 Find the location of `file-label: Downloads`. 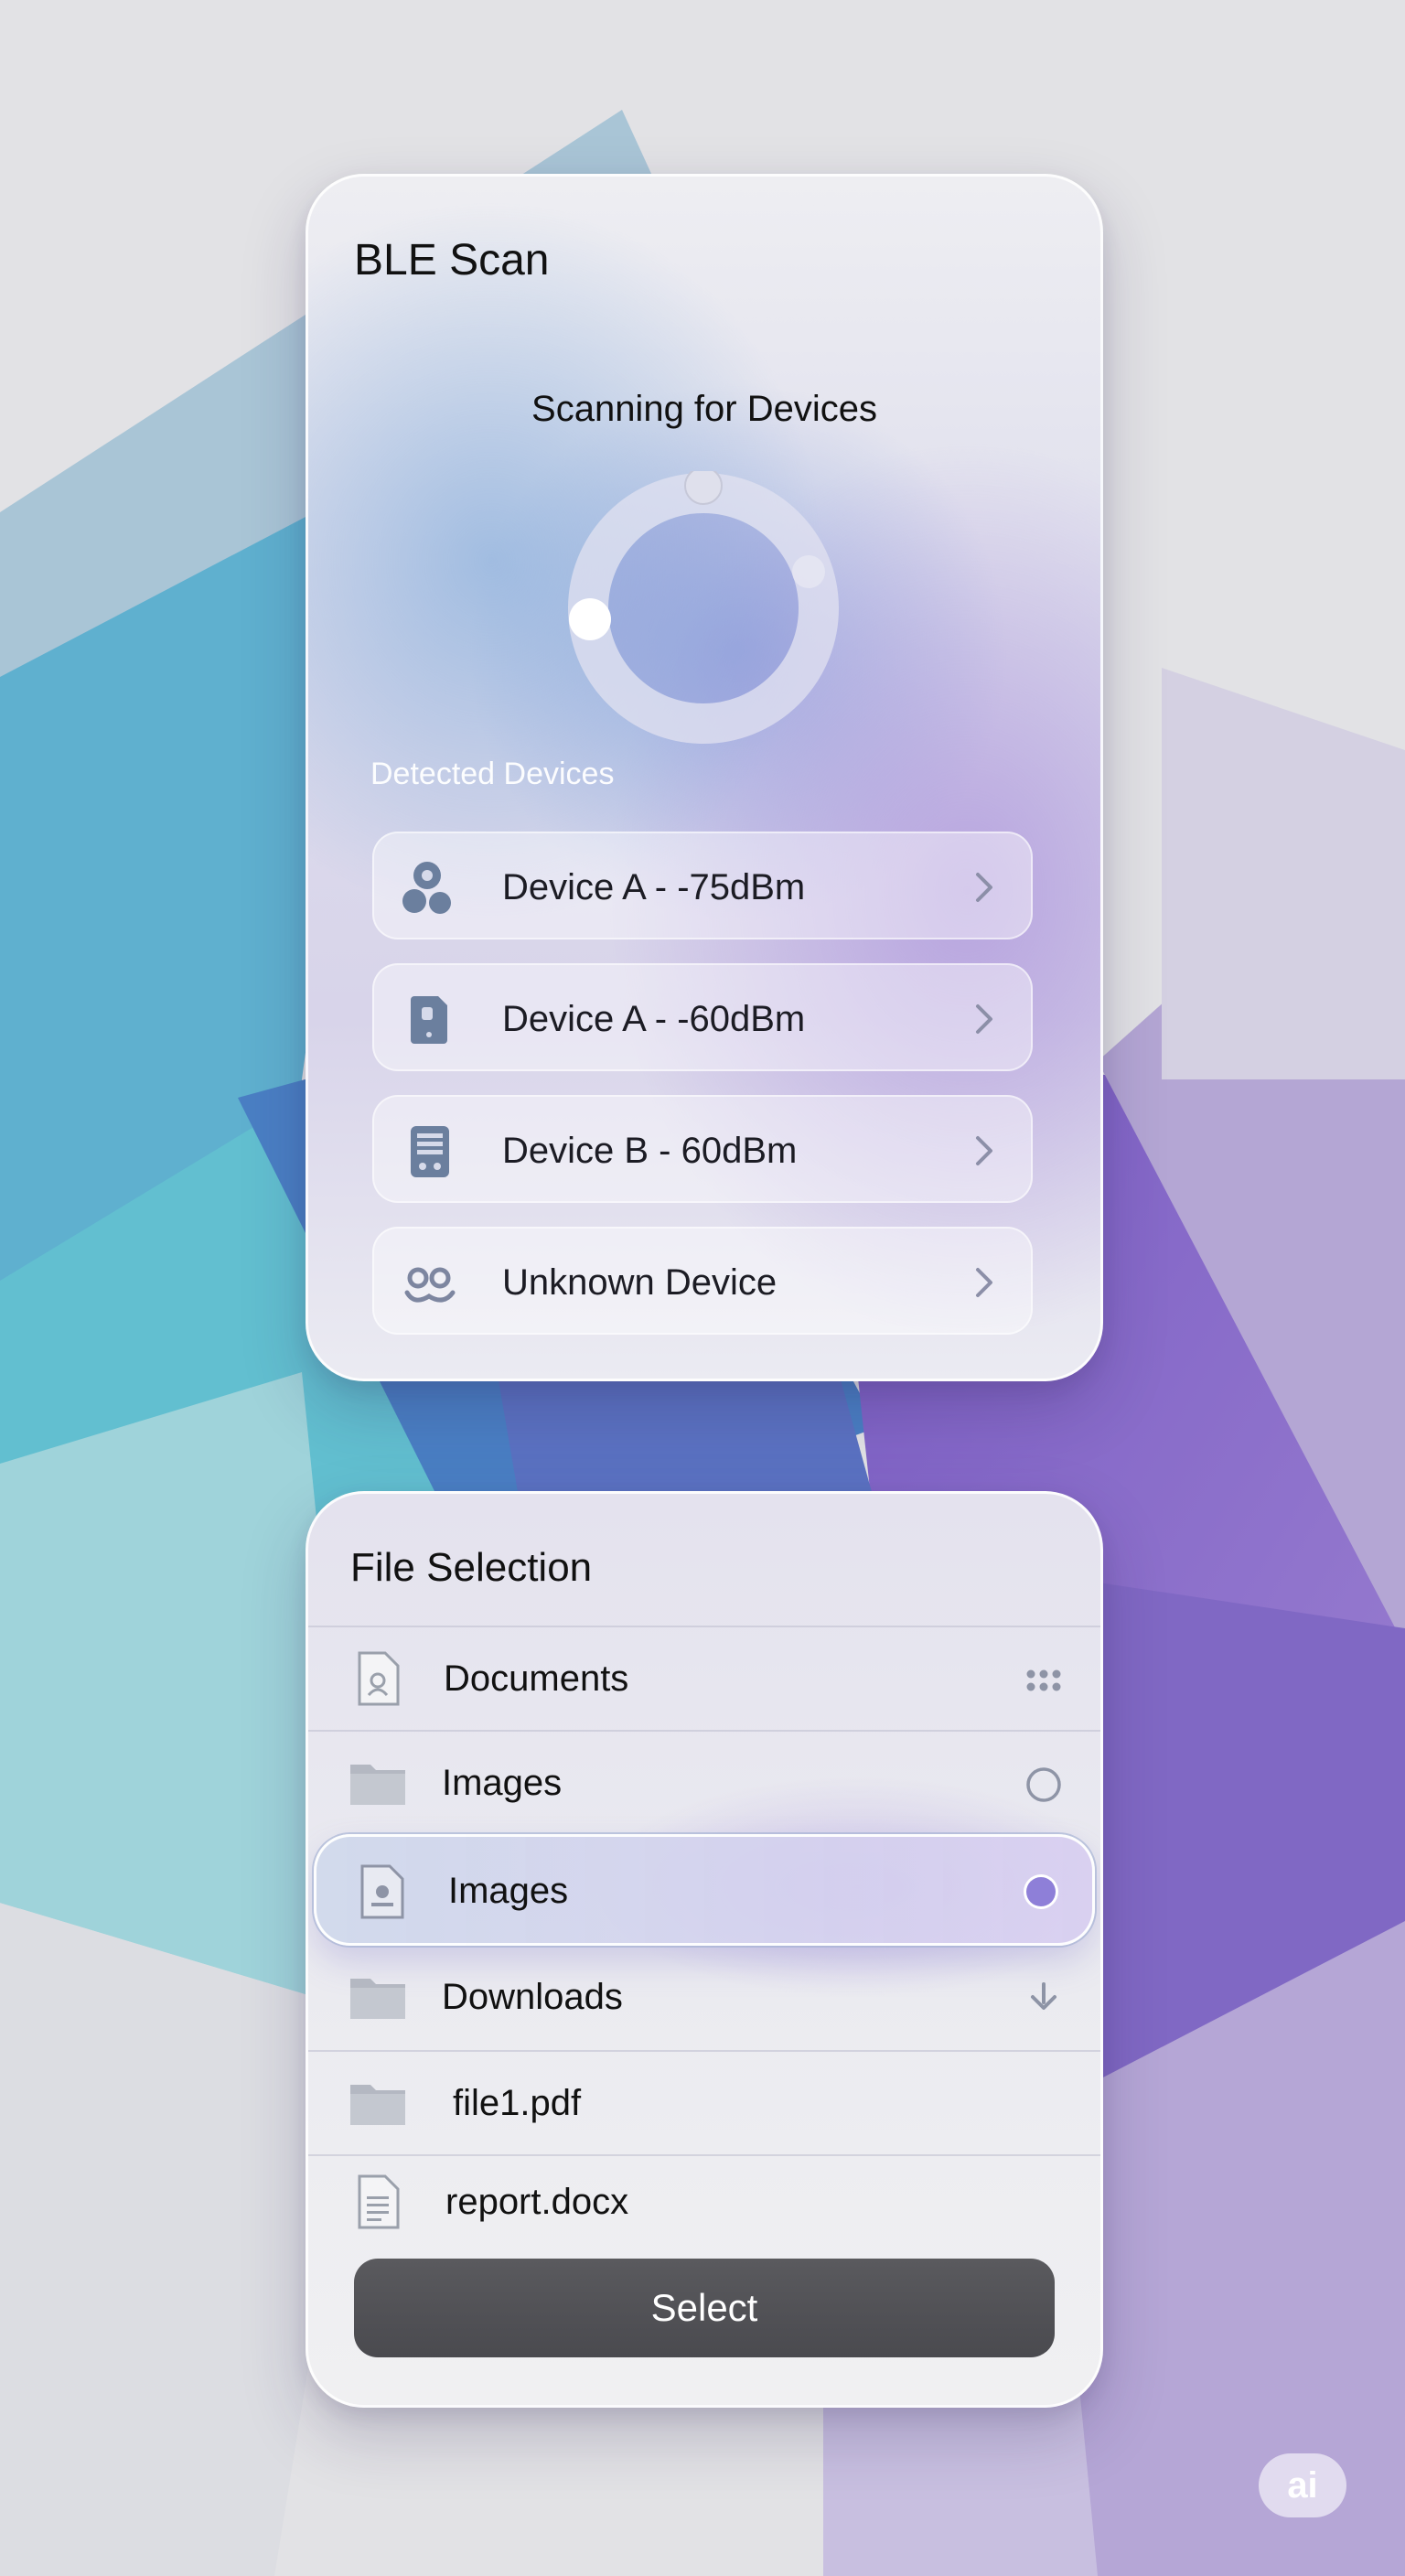

file-label: Downloads is located at coordinates (532, 1997).